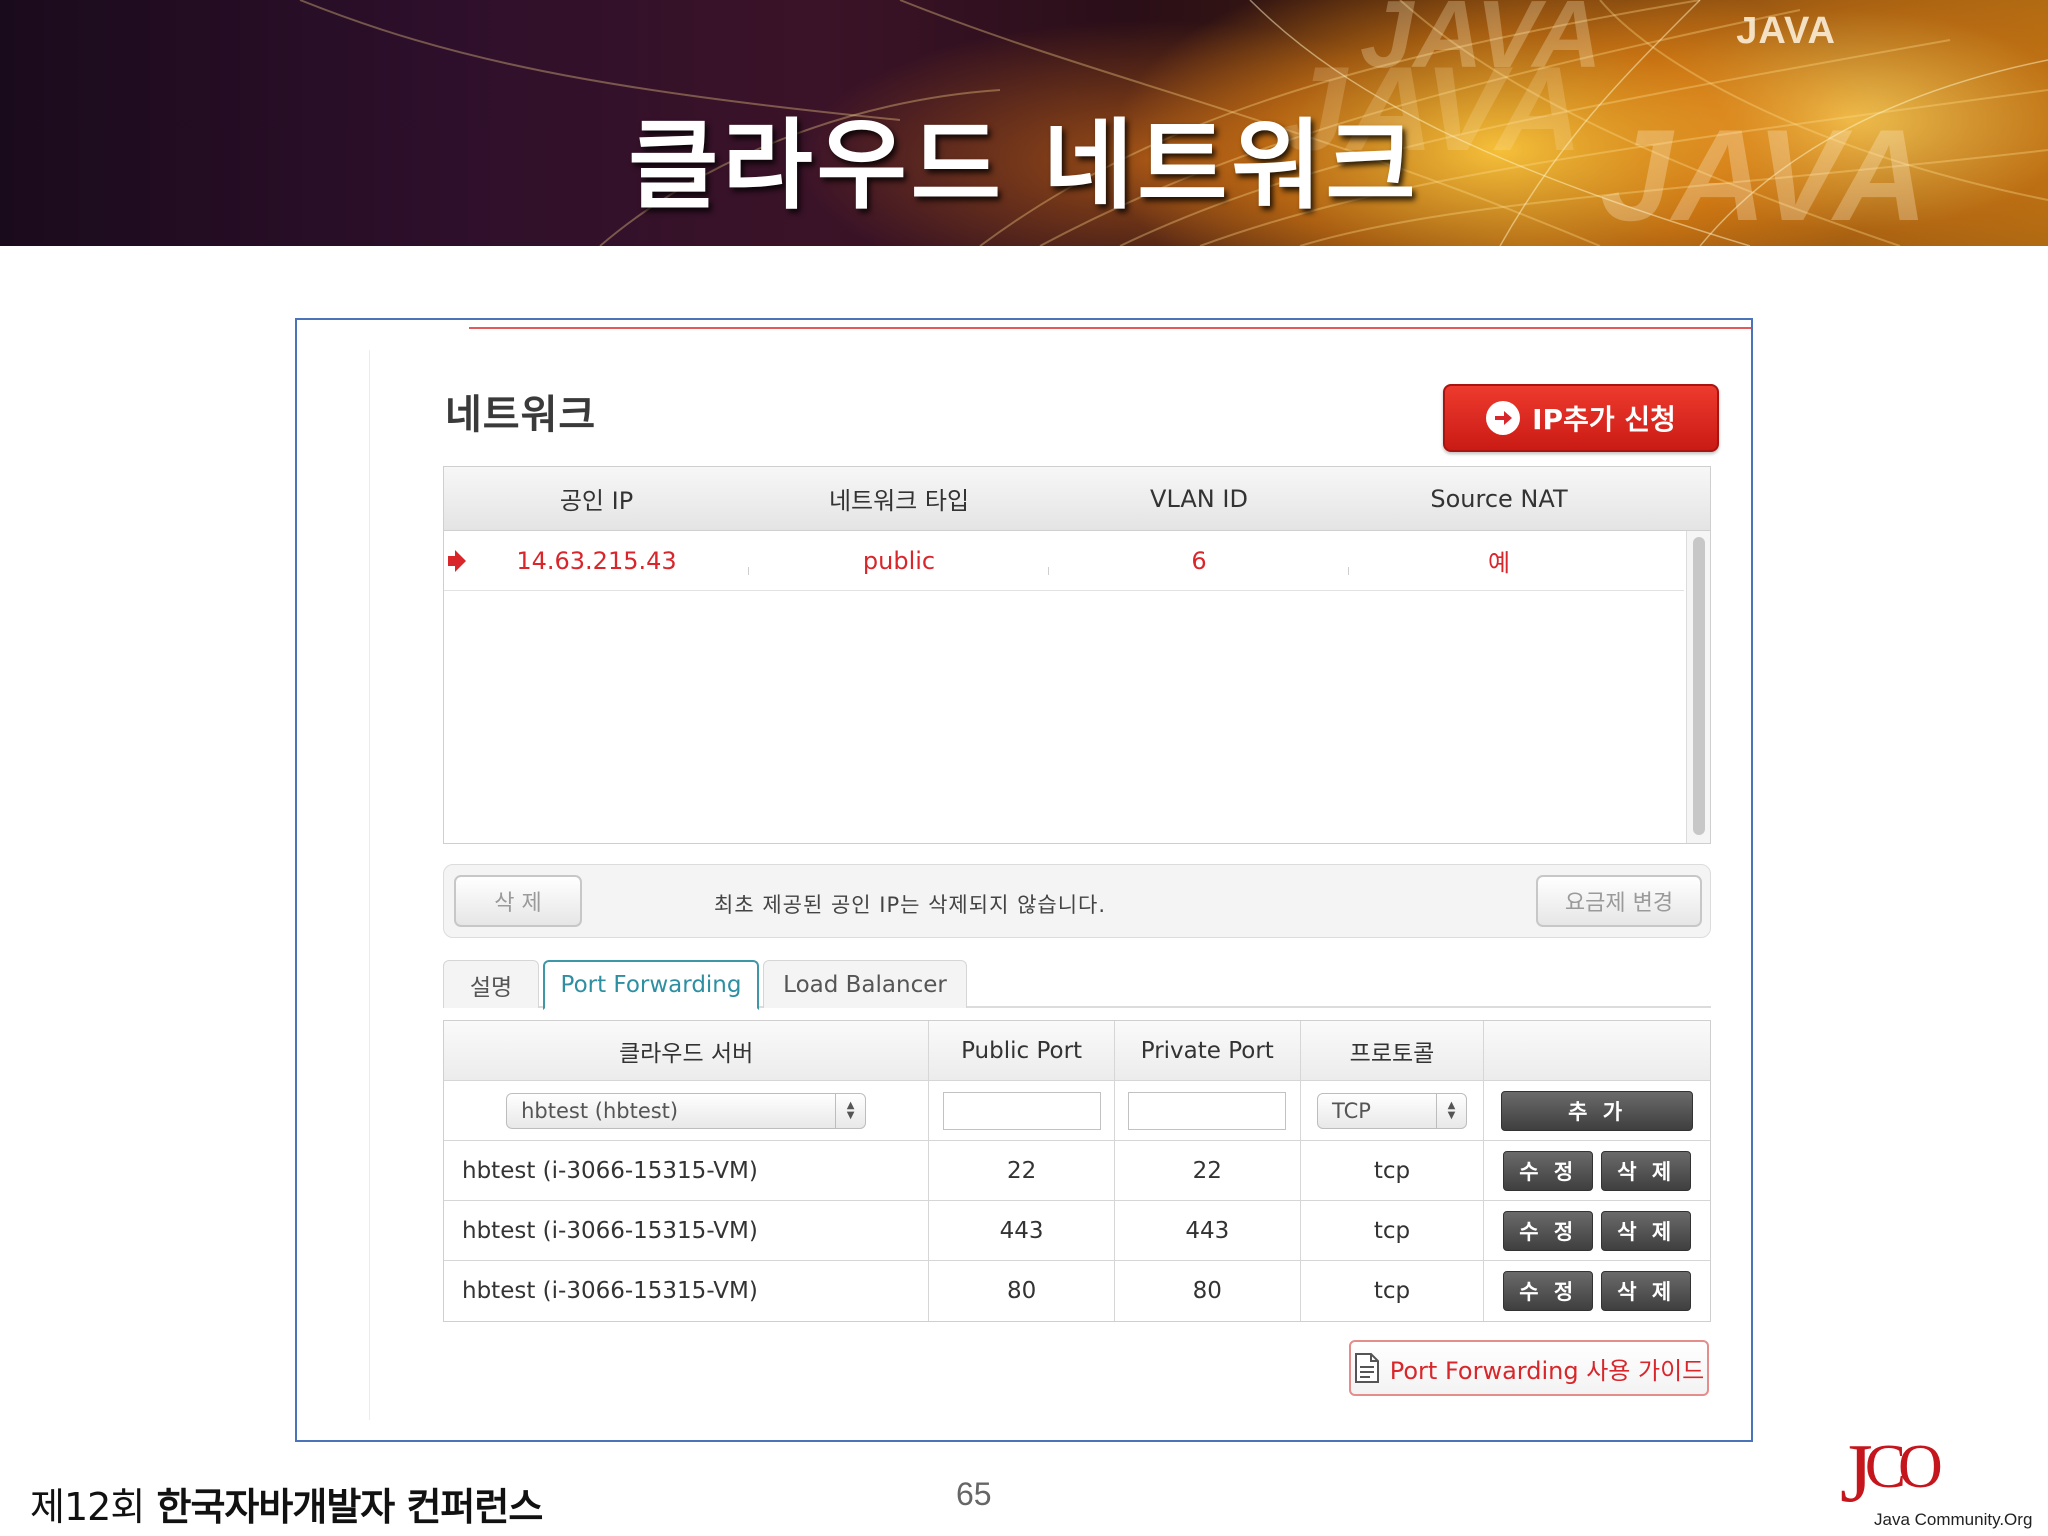 This screenshot has height=1536, width=2048. Describe the element at coordinates (1199, 561) in the screenshot. I see `cell-vlan-id: 6` at that location.